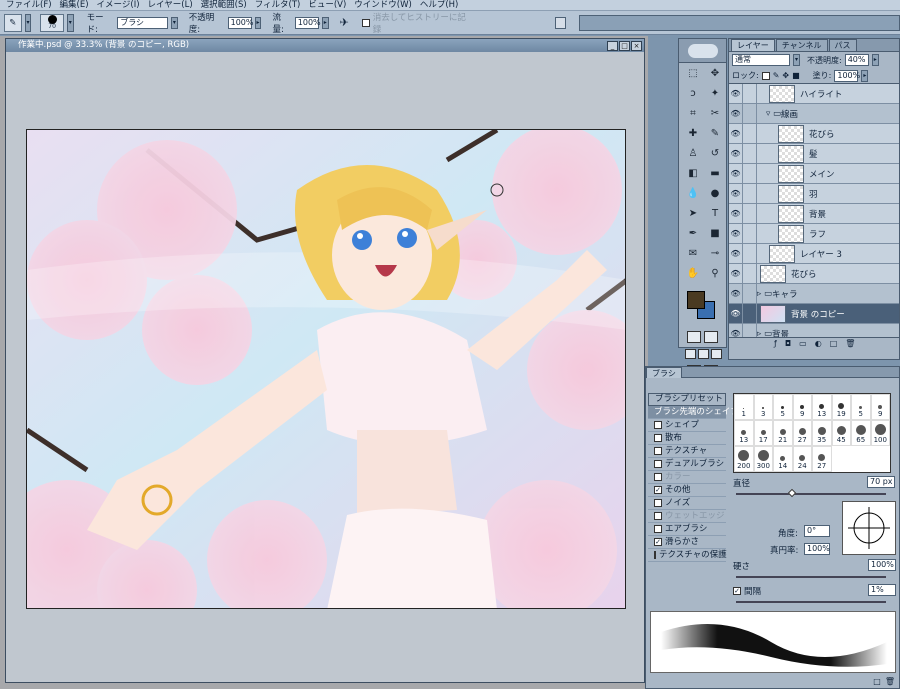 The image size is (900, 689). What do you see at coordinates (783, 433) in the screenshot?
I see `brush-tip: 21` at bounding box center [783, 433].